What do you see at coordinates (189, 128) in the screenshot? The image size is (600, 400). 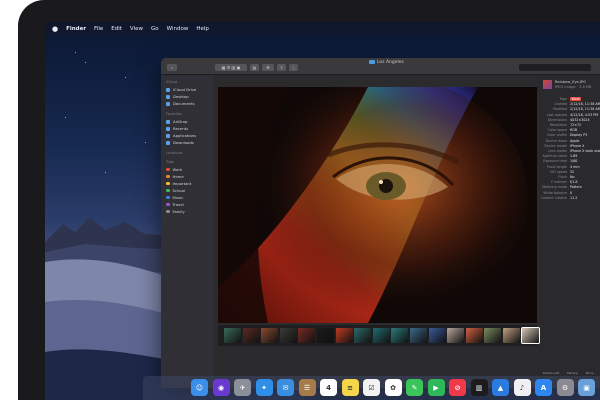 I see `sidebar-item-recents: Recents` at bounding box center [189, 128].